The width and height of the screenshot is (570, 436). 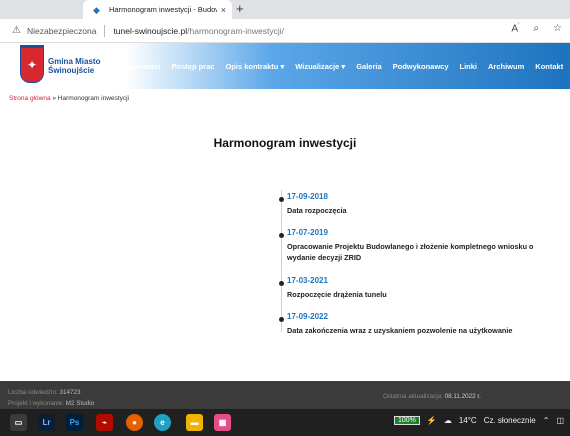 I want to click on nav-item-kontakt: Kontakt, so click(x=549, y=66).